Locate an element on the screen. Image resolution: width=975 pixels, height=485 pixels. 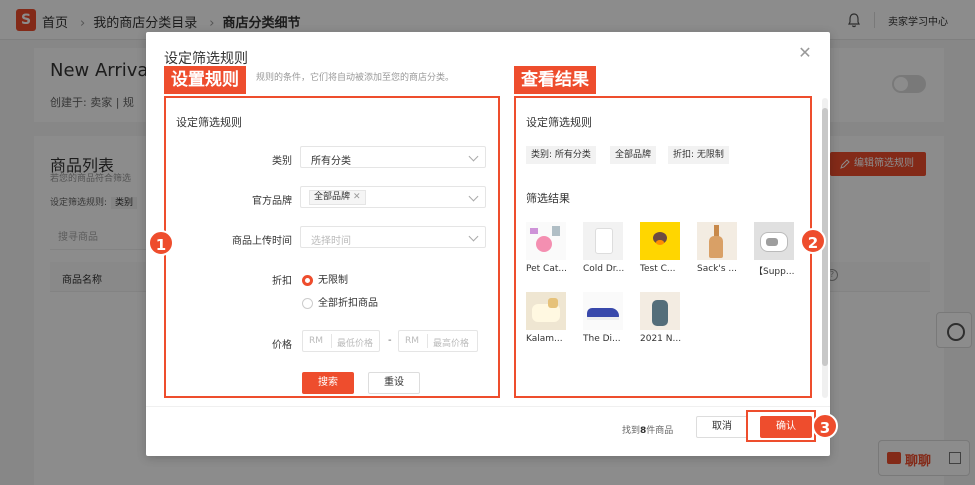
found-suffix: 件商品 is located at coordinates (660, 431).